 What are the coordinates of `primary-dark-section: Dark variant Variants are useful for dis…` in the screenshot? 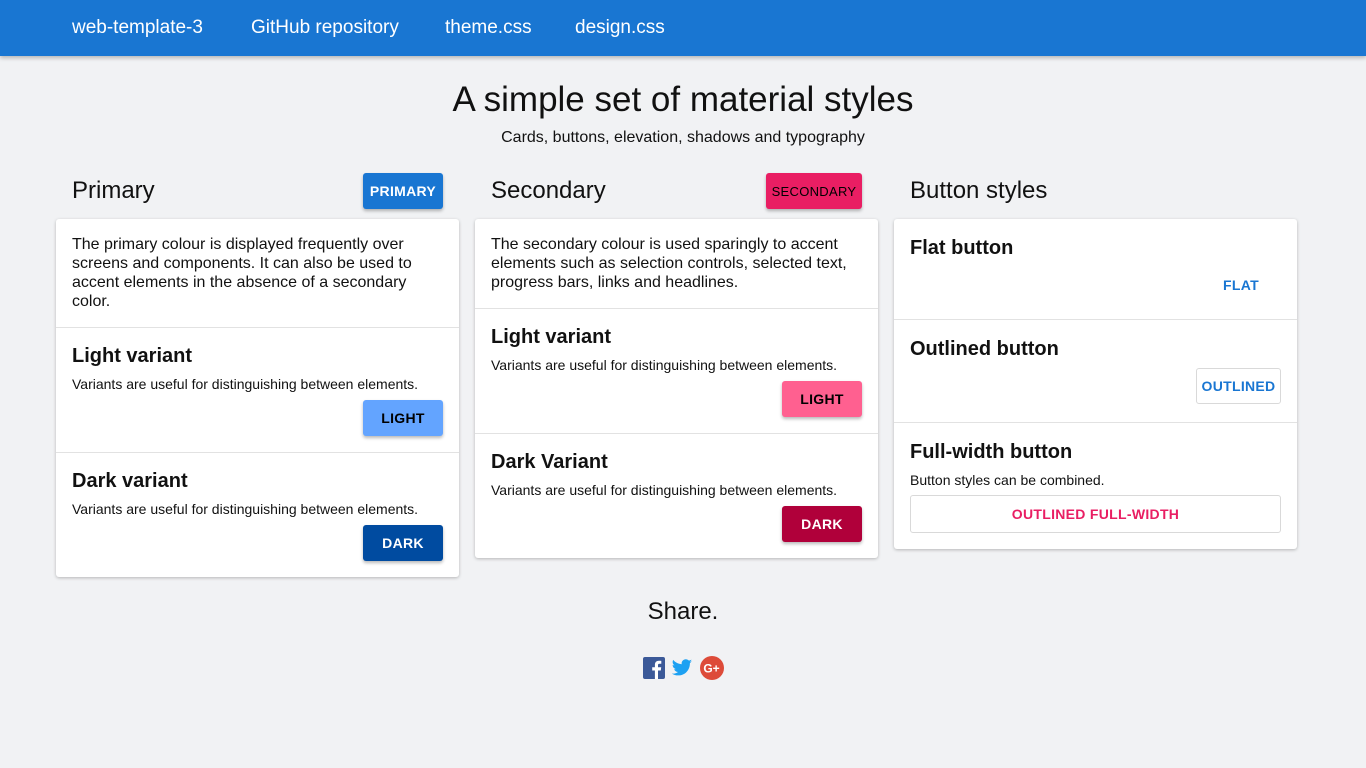 It's located at (257, 515).